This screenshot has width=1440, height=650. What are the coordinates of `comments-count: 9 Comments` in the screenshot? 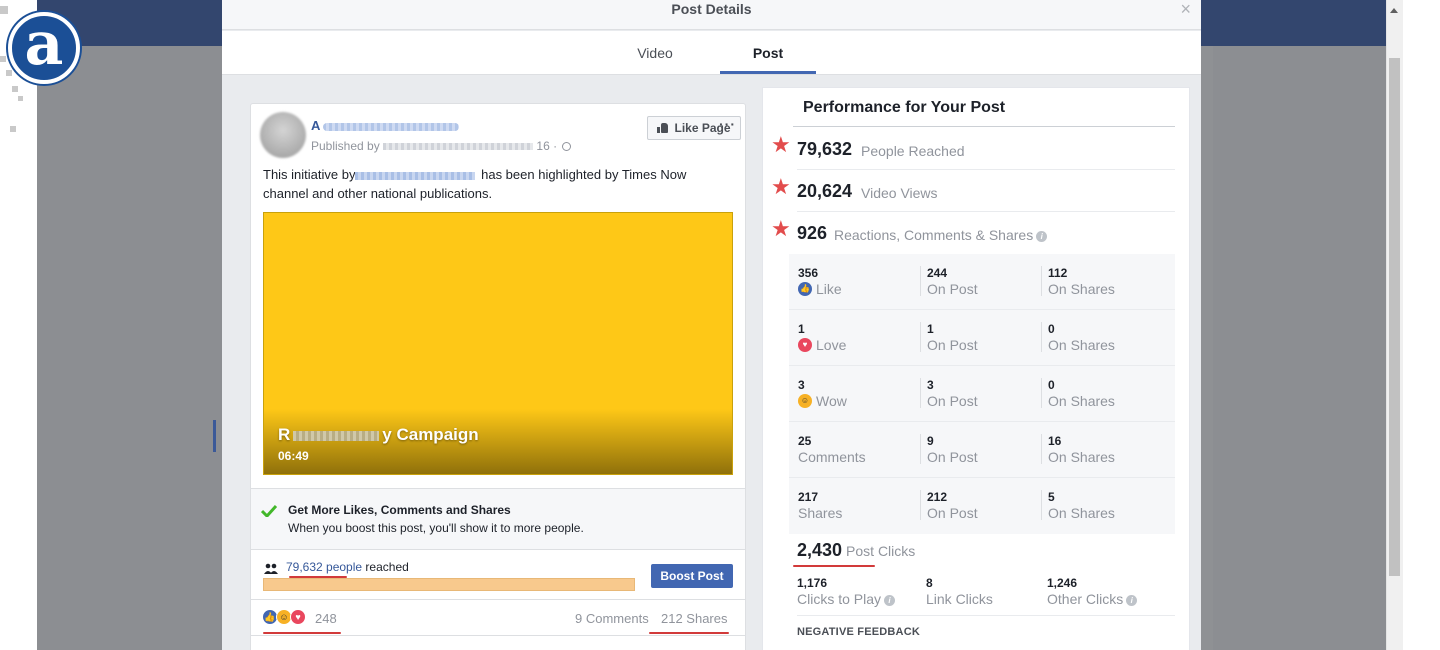 It's located at (612, 618).